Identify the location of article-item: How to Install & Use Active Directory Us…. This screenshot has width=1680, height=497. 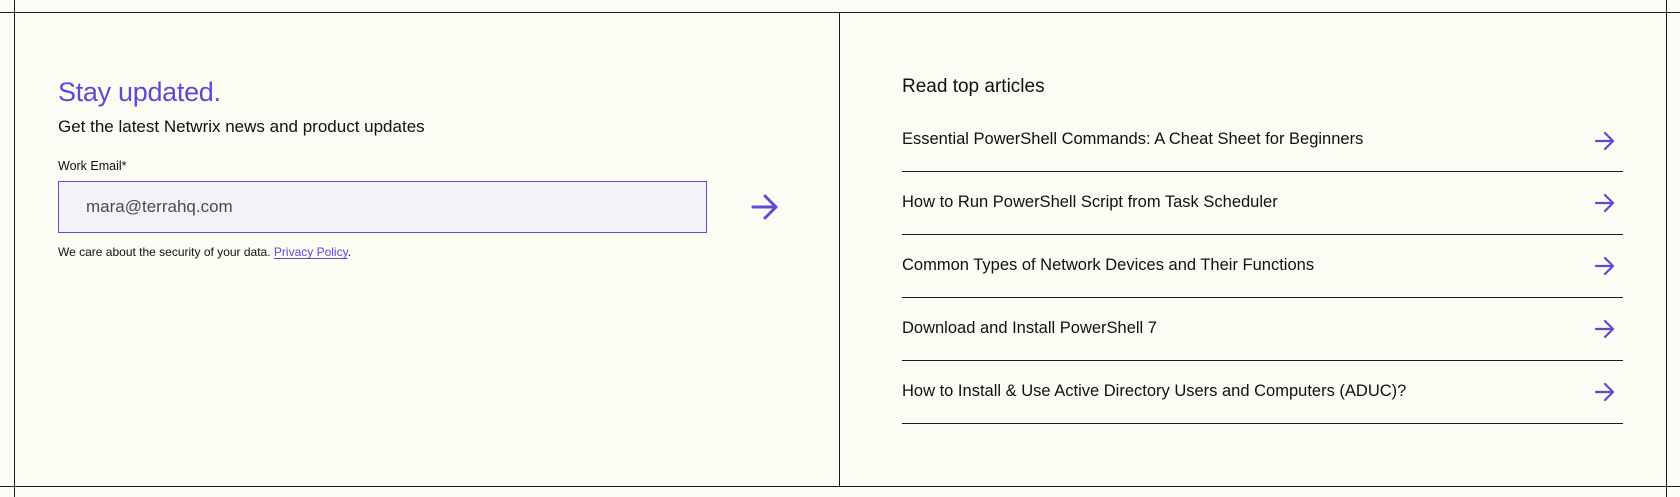
(1262, 392).